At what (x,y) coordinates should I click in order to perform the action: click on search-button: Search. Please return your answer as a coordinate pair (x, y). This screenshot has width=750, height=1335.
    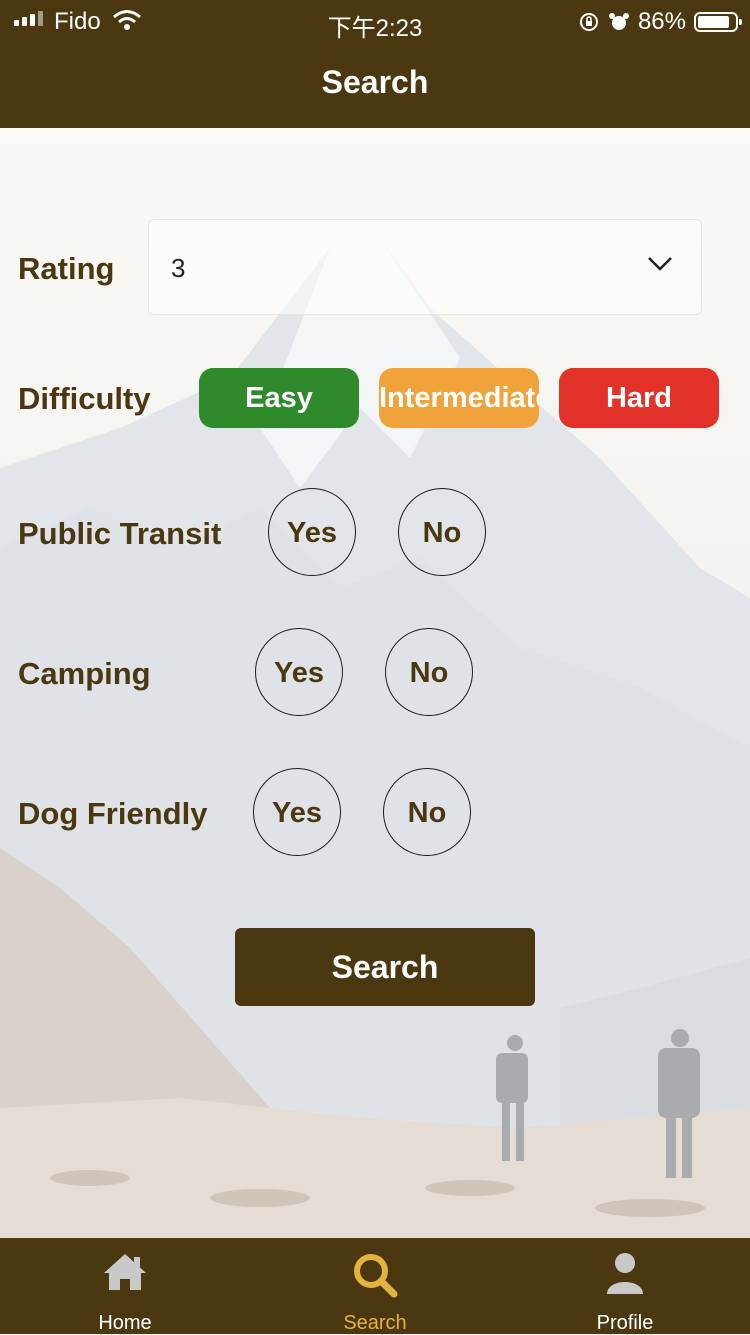
    Looking at the image, I should click on (385, 967).